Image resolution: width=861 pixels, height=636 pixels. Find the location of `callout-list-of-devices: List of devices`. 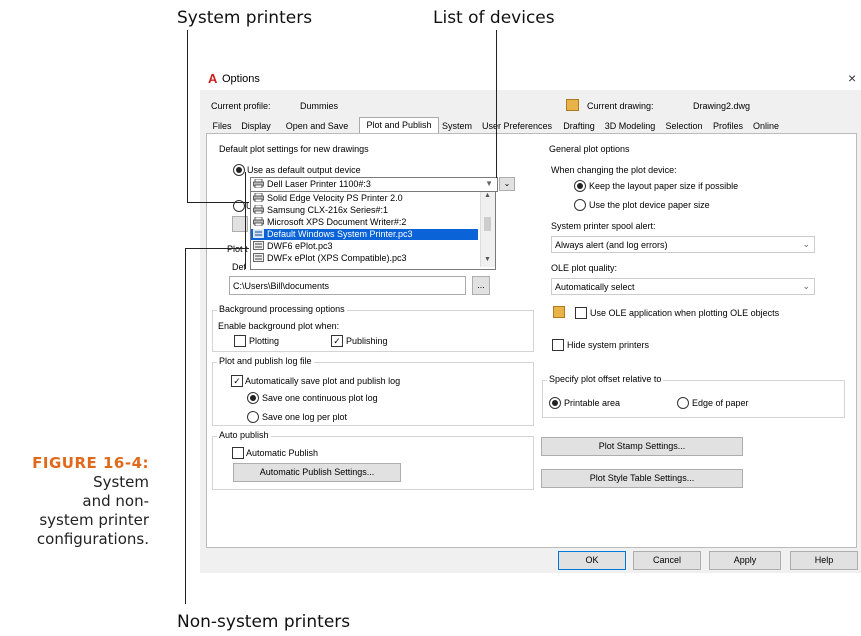

callout-list-of-devices: List of devices is located at coordinates (494, 18).